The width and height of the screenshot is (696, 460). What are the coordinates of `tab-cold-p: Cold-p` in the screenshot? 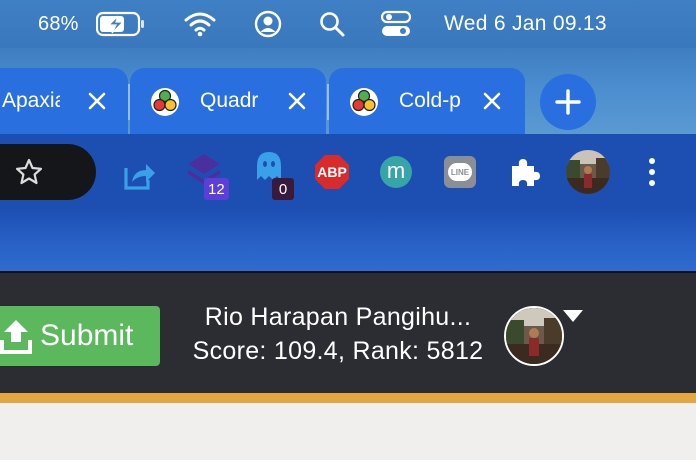 It's located at (427, 101).